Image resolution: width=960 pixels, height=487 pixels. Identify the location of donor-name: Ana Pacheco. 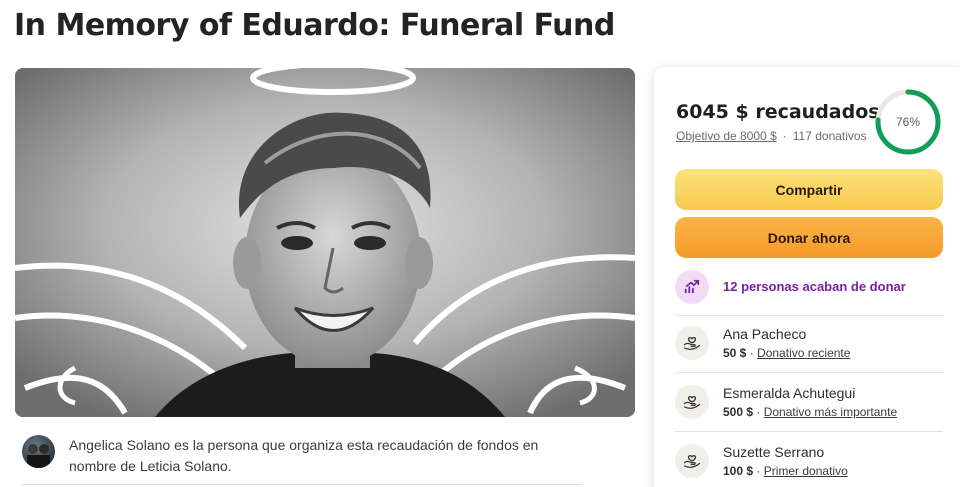
(765, 334).